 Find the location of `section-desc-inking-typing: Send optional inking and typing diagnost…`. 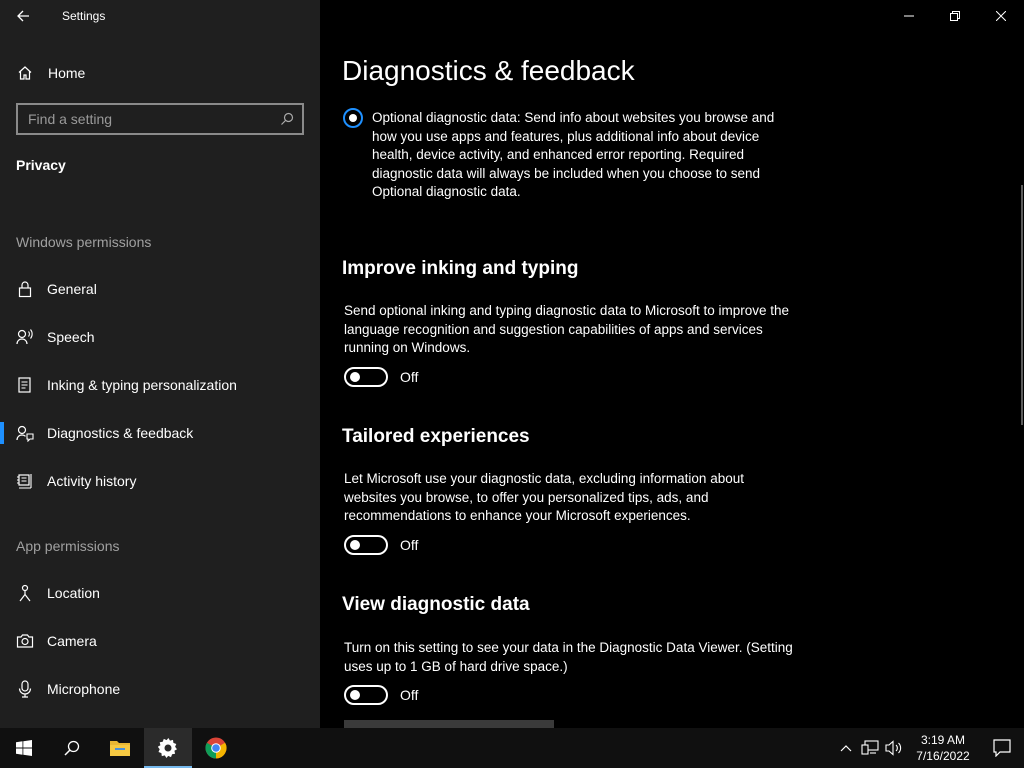

section-desc-inking-typing: Send optional inking and typing diagnost… is located at coordinates (567, 329).